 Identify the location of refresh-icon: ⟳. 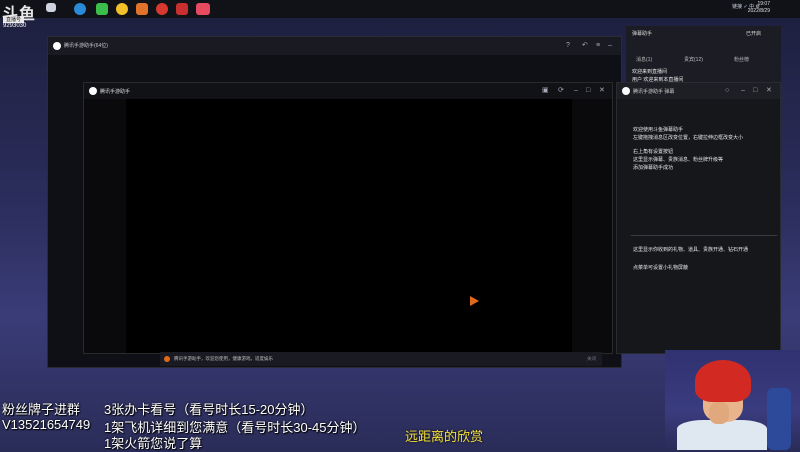
(561, 90).